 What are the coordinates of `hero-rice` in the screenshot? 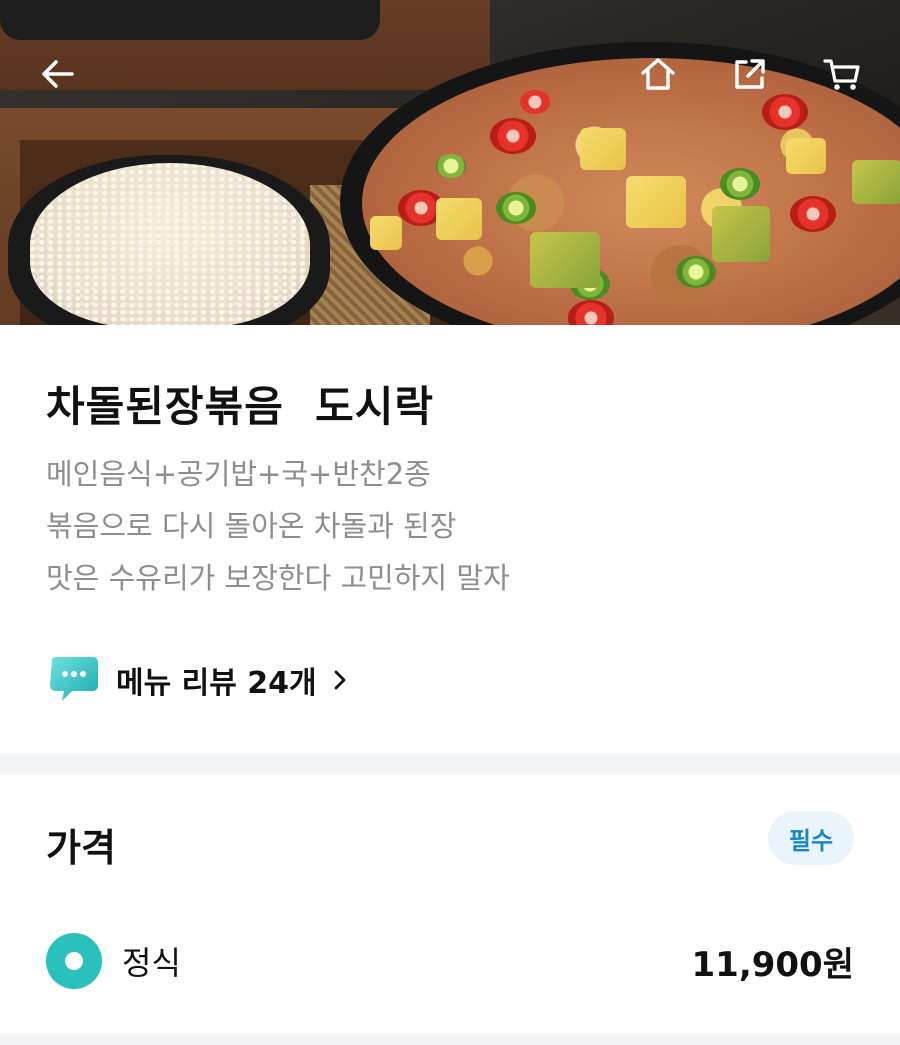 It's located at (170, 244).